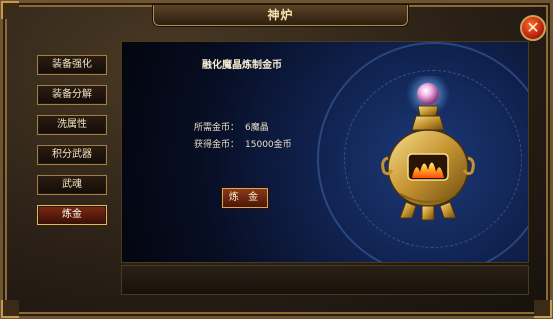 The height and width of the screenshot is (319, 553). What do you see at coordinates (72, 185) in the screenshot?
I see `menu-item-weapon-soul: 武魂` at bounding box center [72, 185].